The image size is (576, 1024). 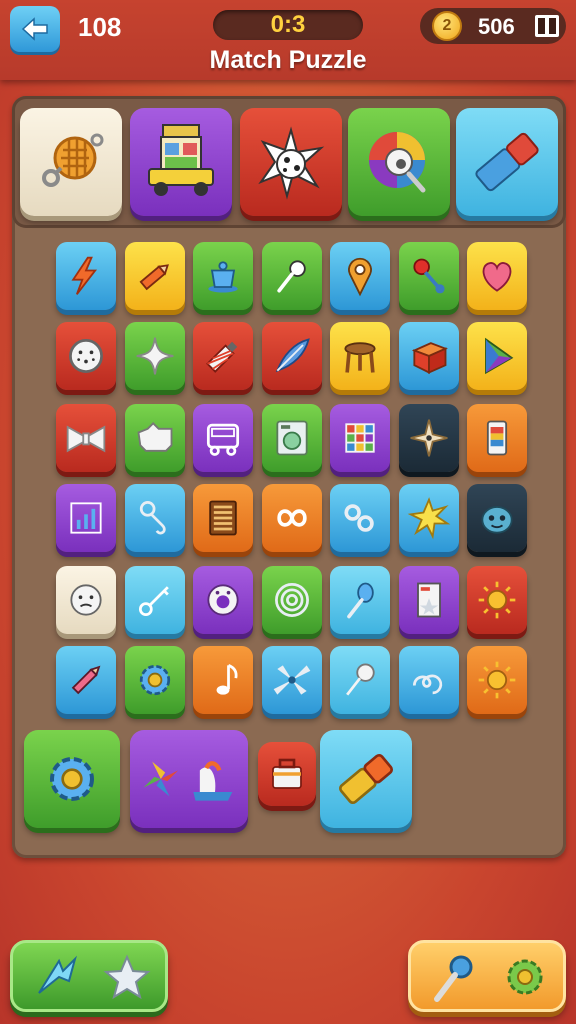 I want to click on monster-face-icon, so click(x=497, y=520).